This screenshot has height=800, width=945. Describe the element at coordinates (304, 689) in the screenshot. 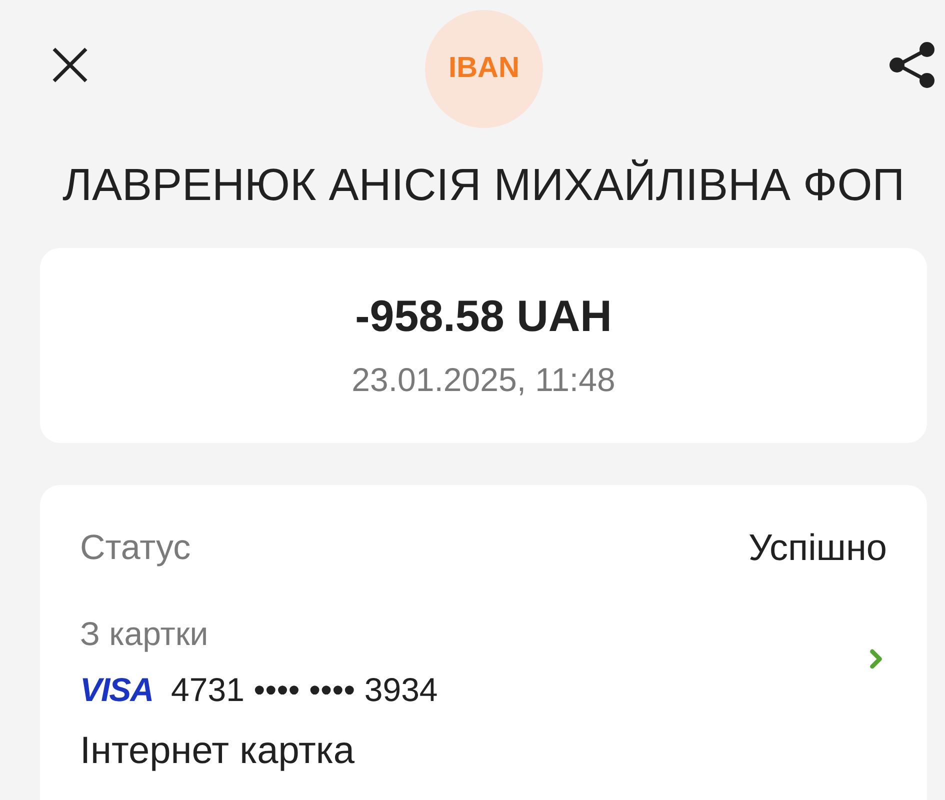

I see `card-number: 4731 •••• •••• 3934` at that location.